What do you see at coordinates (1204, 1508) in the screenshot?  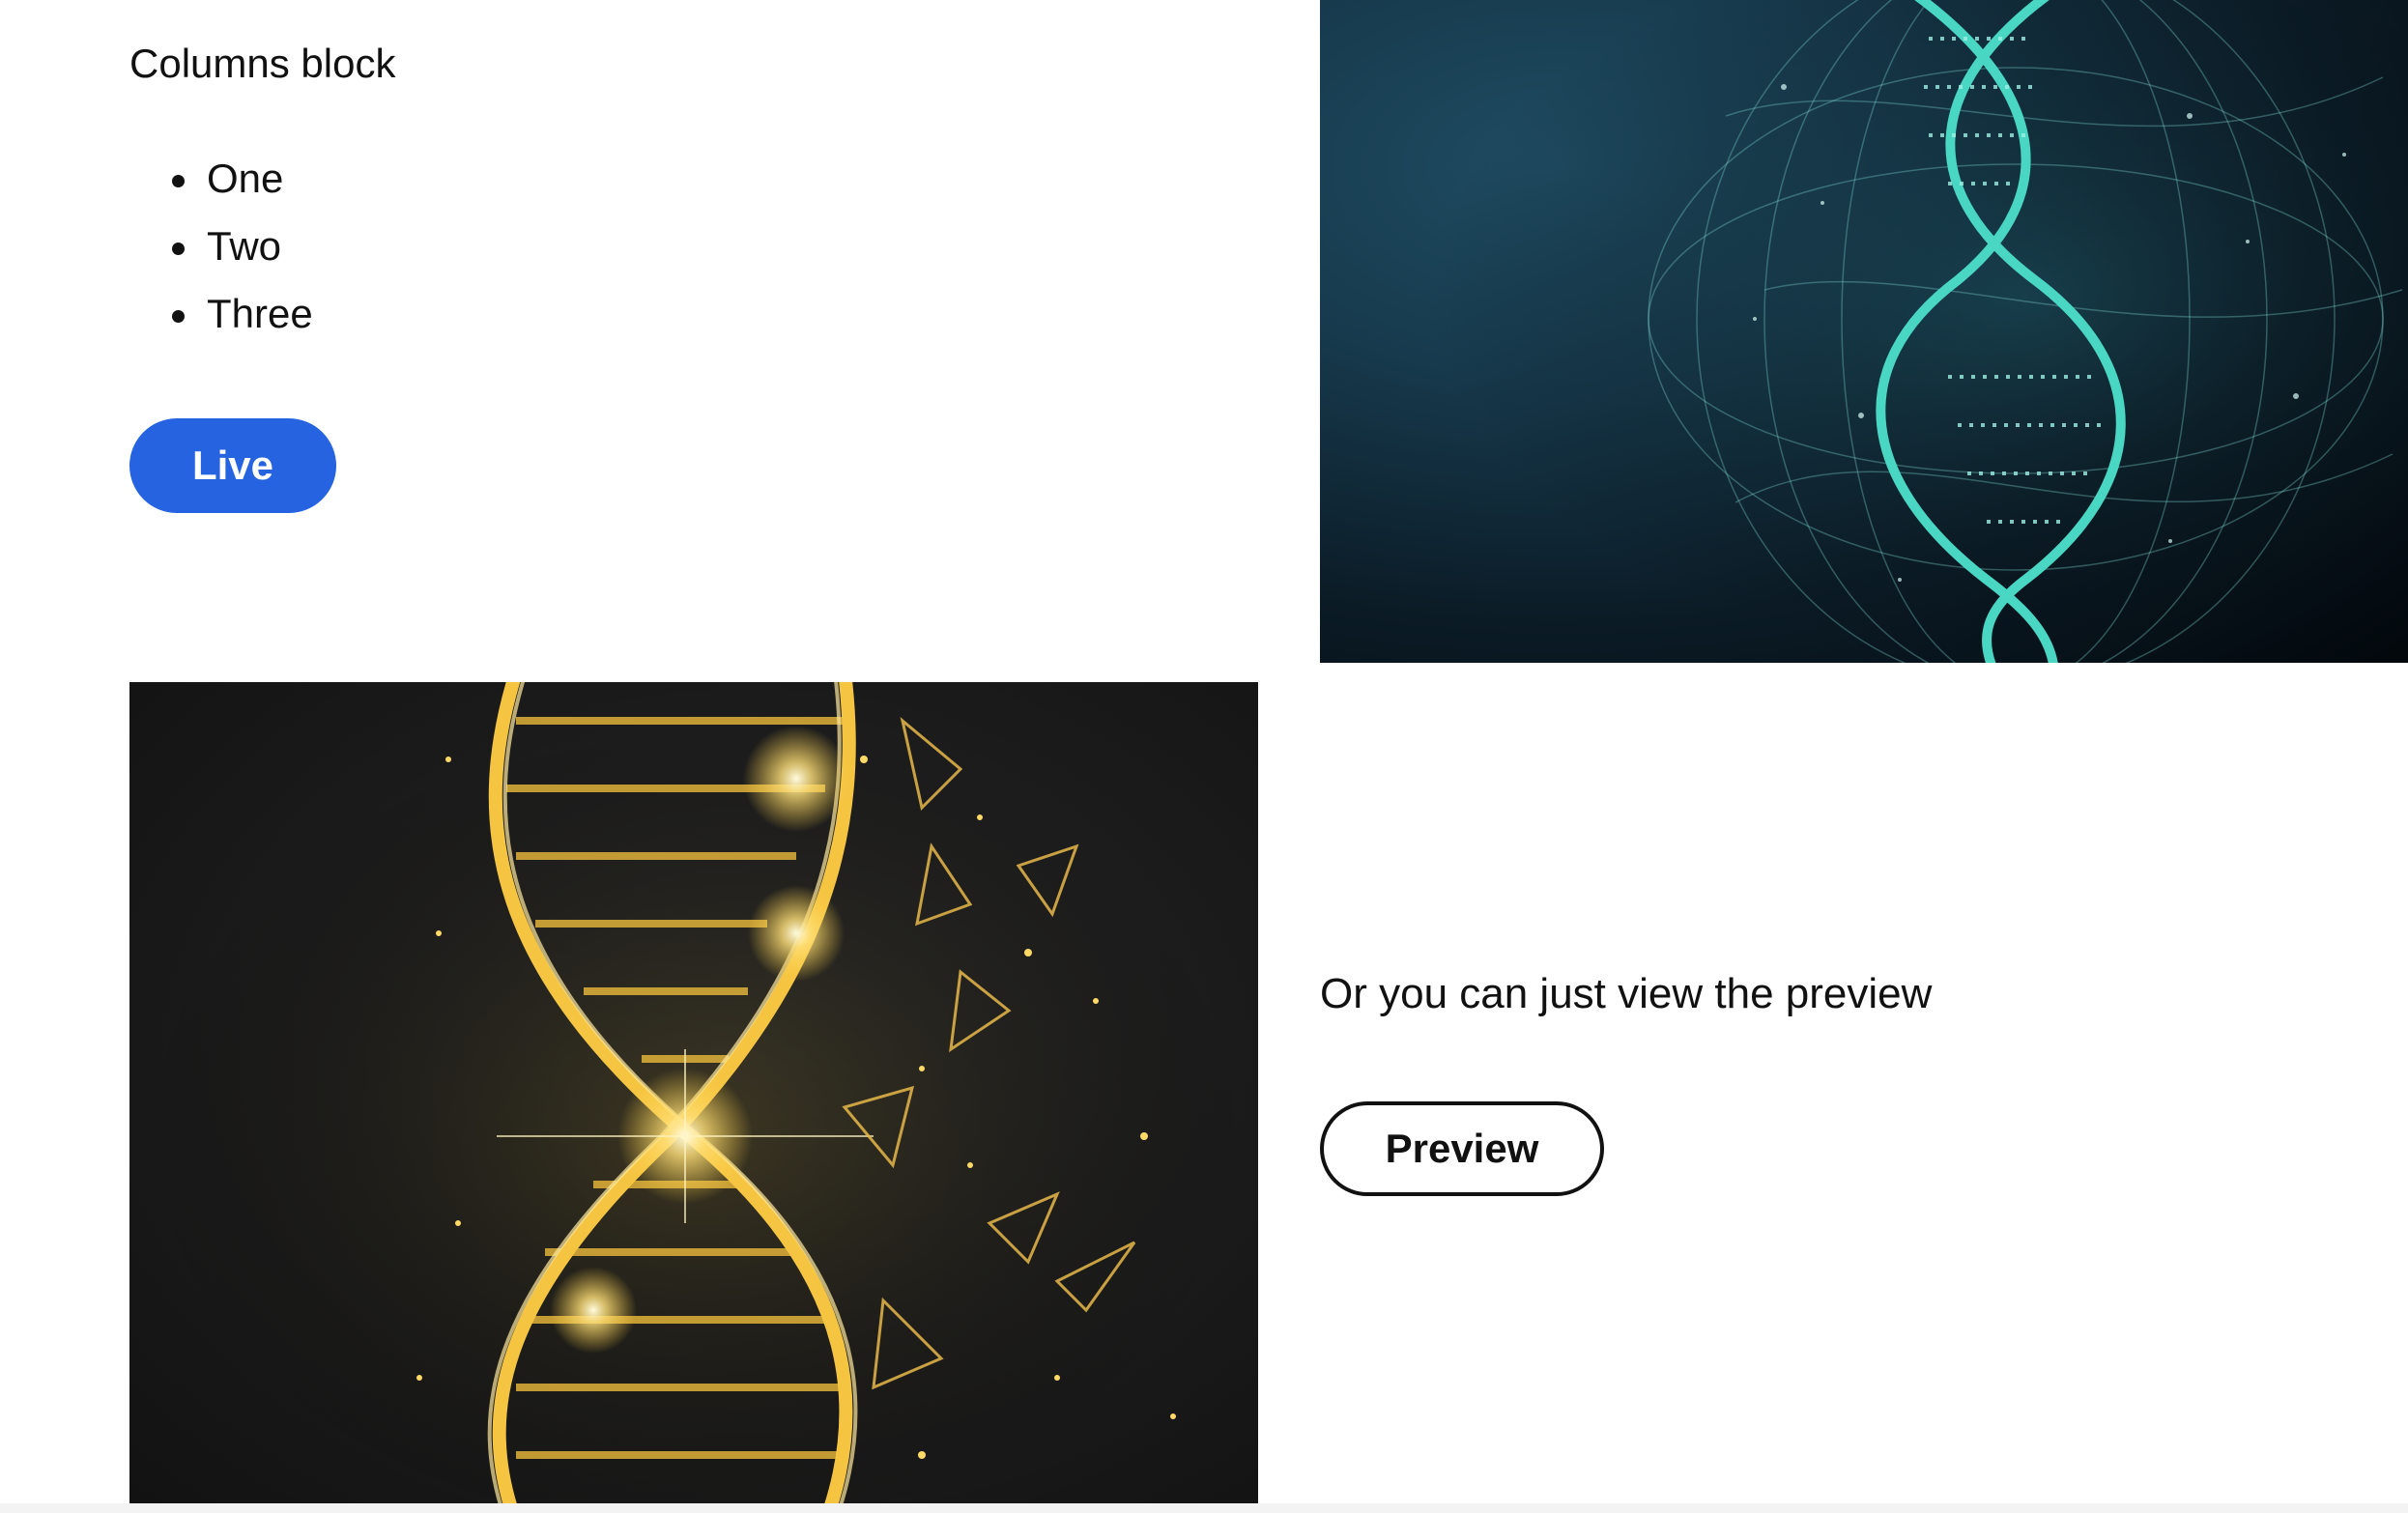 I see `page-bottom-edge` at bounding box center [1204, 1508].